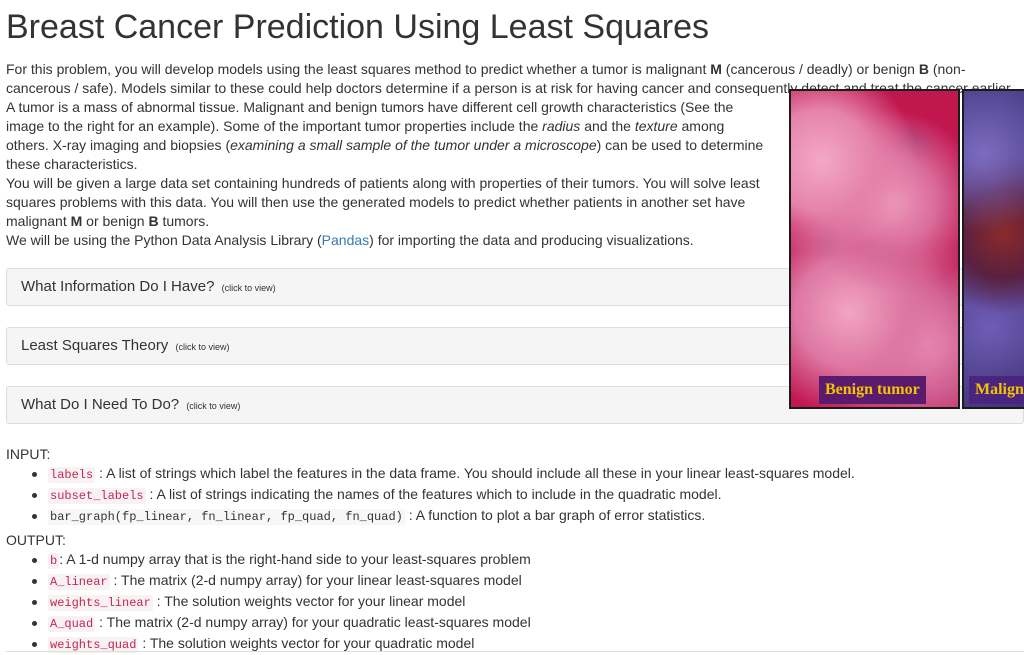 The image size is (1024, 655). What do you see at coordinates (100, 404) in the screenshot?
I see `accordion-title: What Do I Need To Do?` at bounding box center [100, 404].